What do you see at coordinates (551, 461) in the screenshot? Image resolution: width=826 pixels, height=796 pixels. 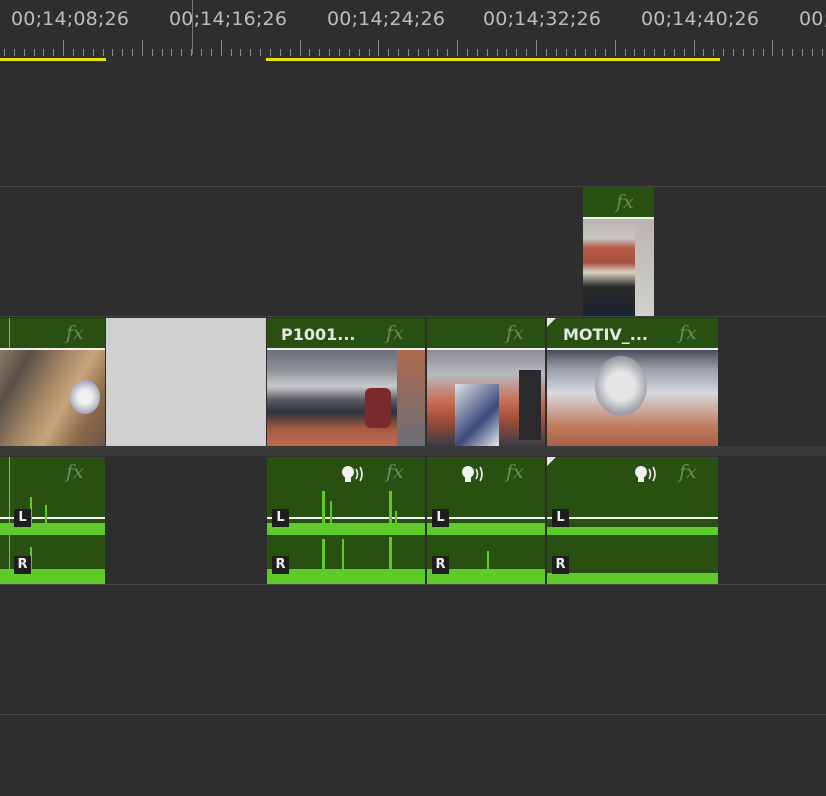 I see `transition-corner-icon` at bounding box center [551, 461].